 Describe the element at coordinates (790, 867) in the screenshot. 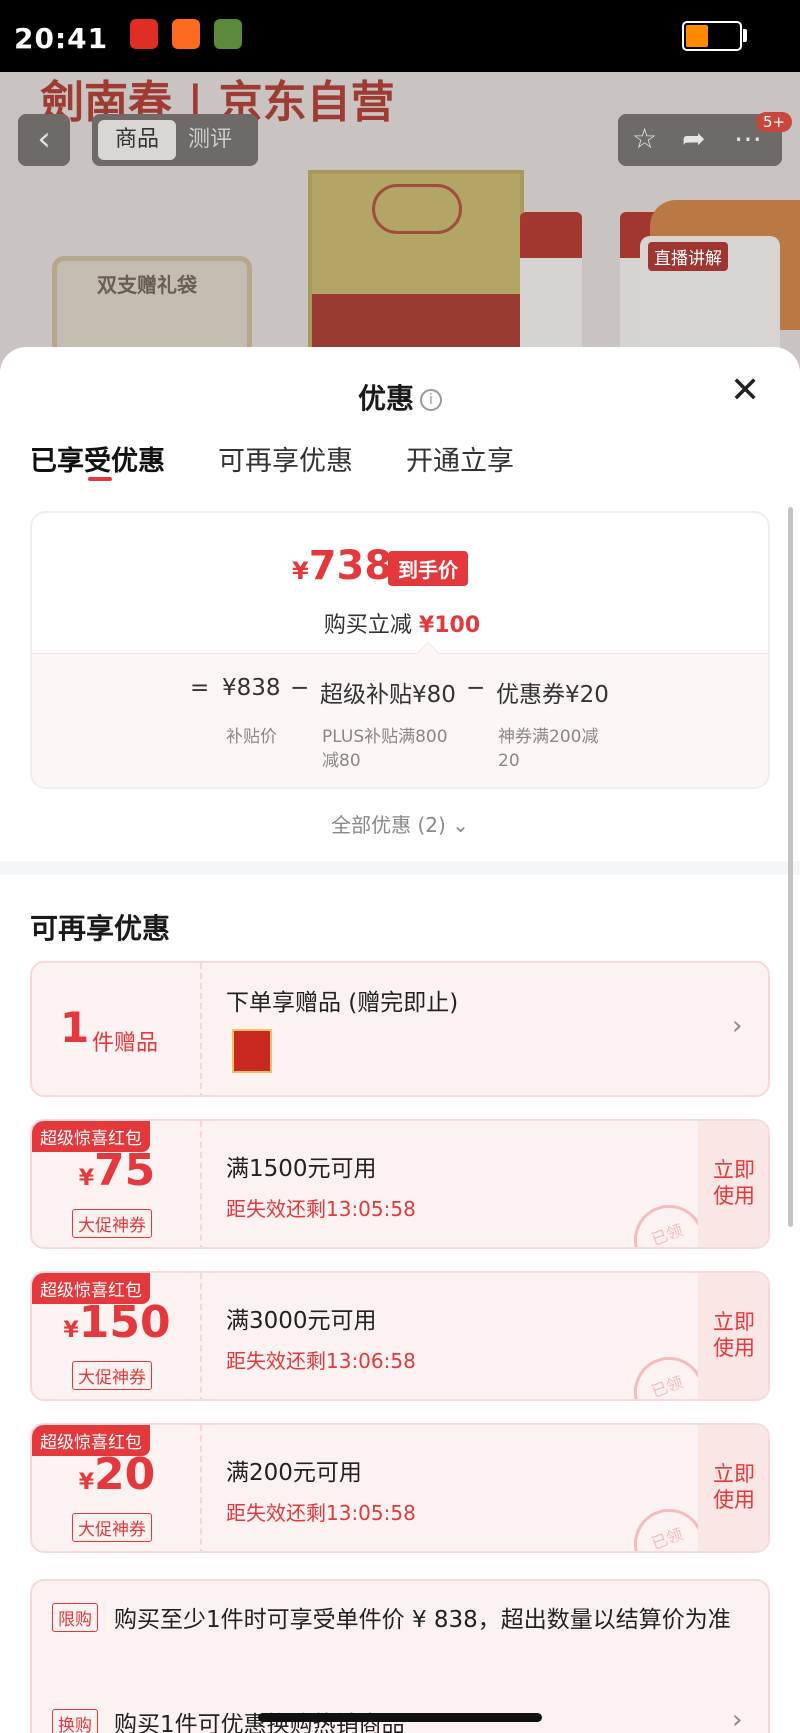

I see `scrollbar` at that location.